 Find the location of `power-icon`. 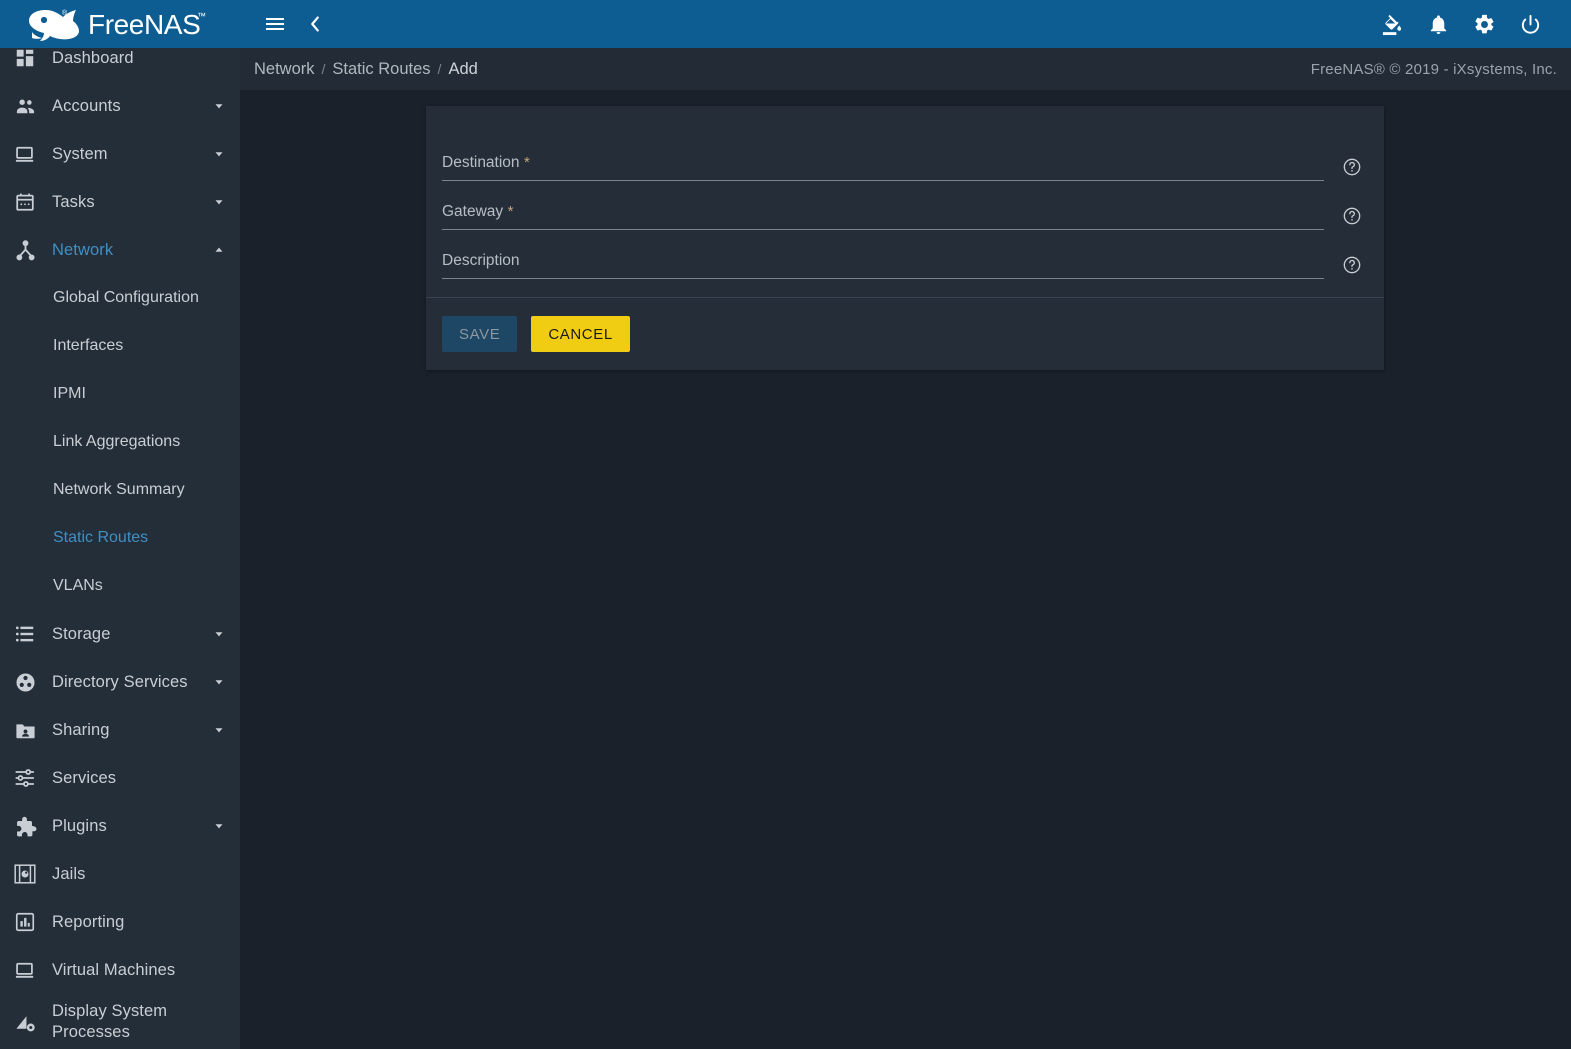

power-icon is located at coordinates (1530, 24).